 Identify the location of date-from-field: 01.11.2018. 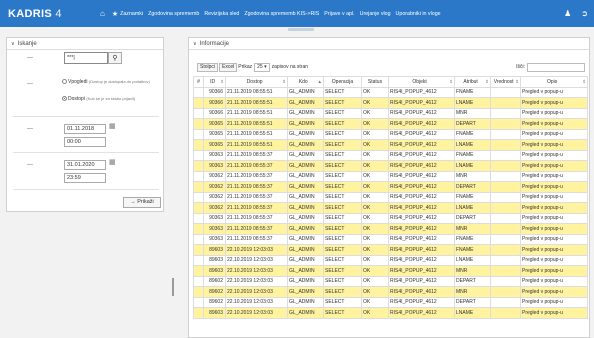
(85, 129).